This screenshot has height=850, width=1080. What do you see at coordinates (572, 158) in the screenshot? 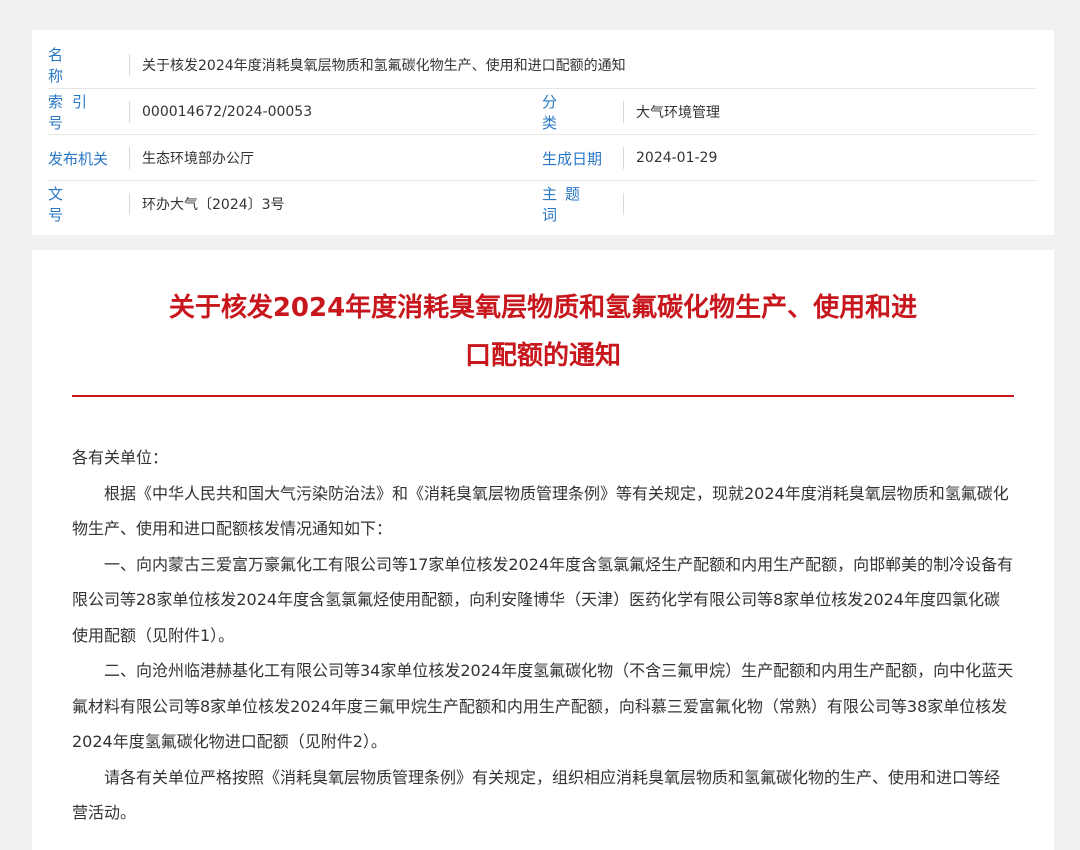
I see `date-label-text: 生成日期` at bounding box center [572, 158].